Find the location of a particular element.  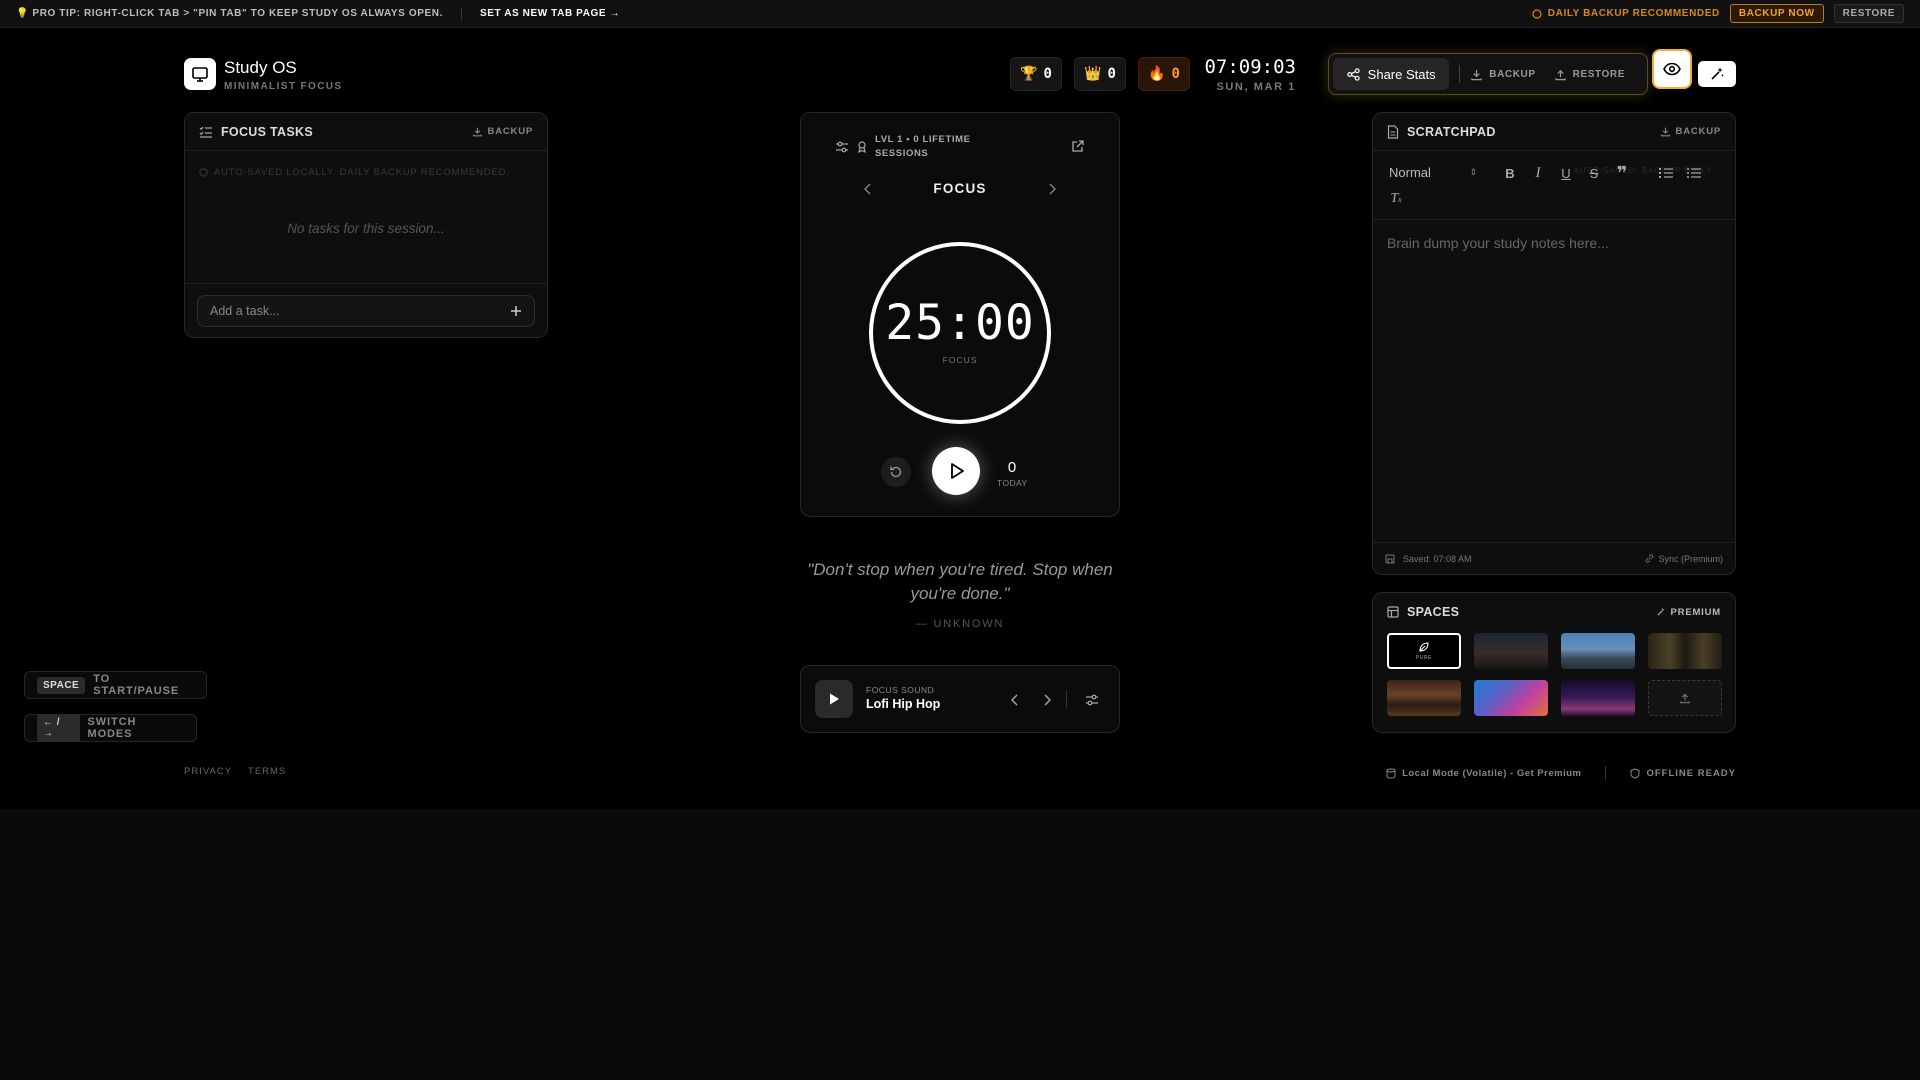

sound-play-button is located at coordinates (834, 699).